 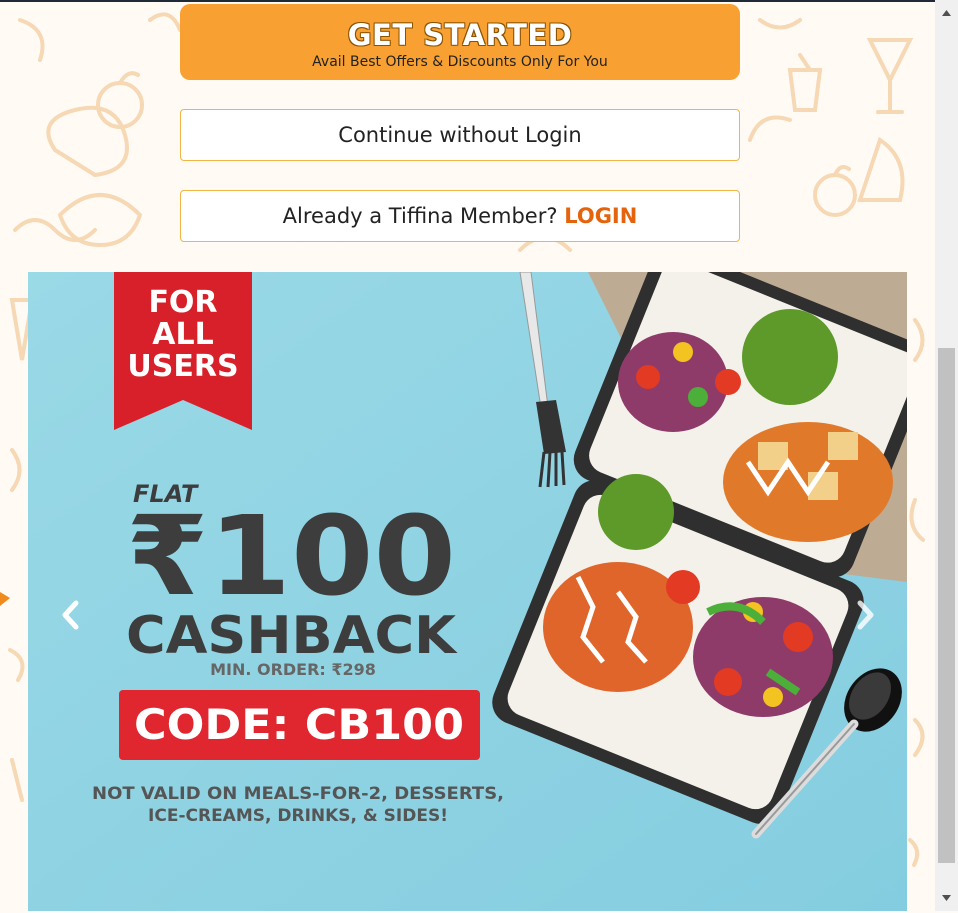 I want to click on scroll-down-button, so click(x=946, y=898).